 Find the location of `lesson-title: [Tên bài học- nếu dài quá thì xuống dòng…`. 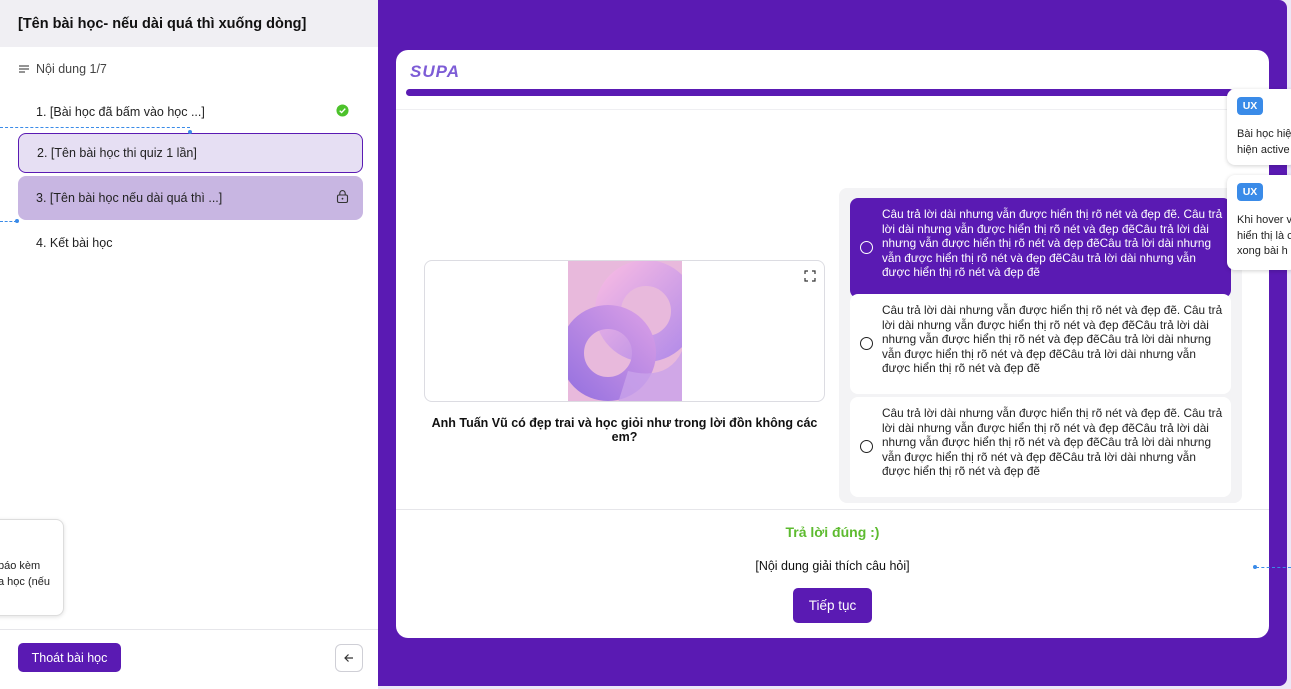

lesson-title: [Tên bài học- nếu dài quá thì xuống dòng… is located at coordinates (162, 24).